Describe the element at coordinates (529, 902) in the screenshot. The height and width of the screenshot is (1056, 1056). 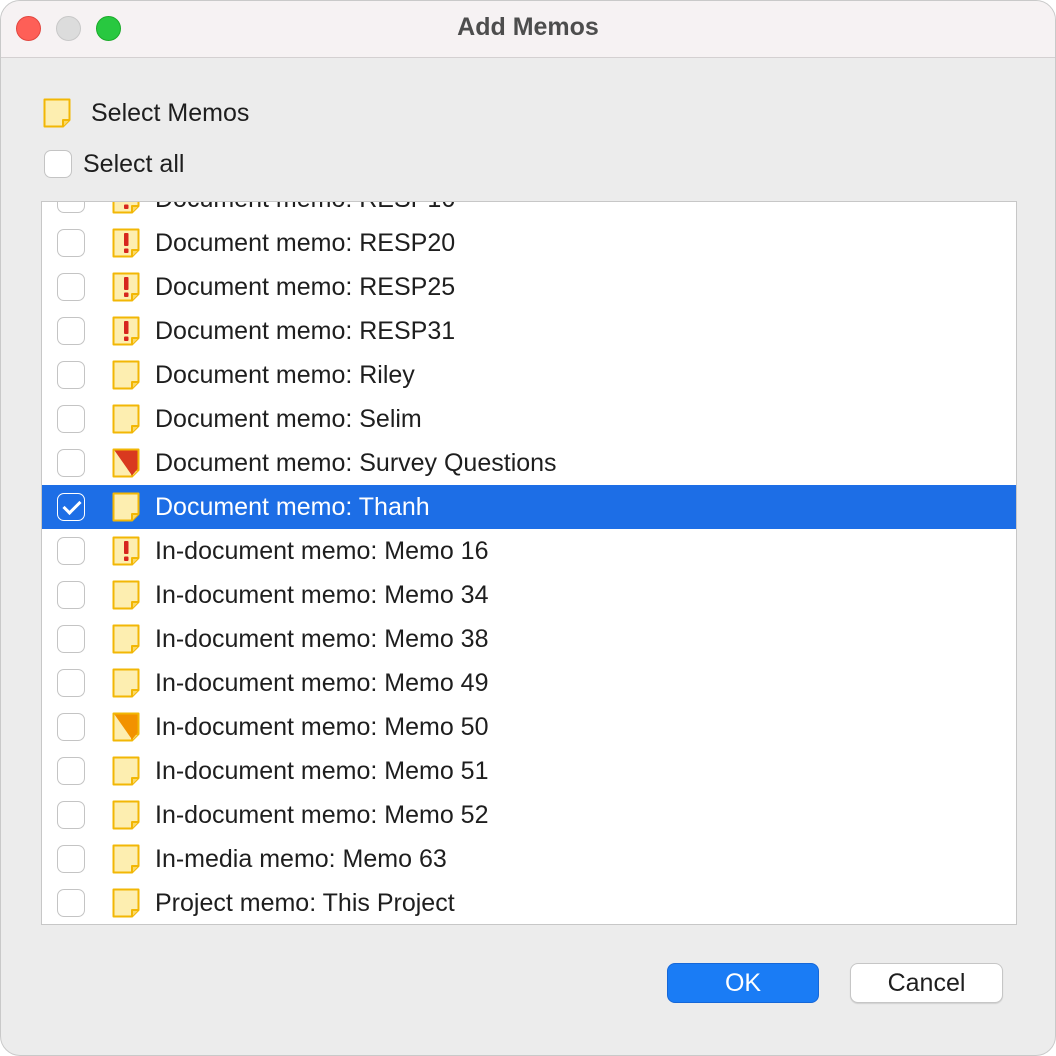
I see `memo-list-item: Project memo: This Project` at that location.